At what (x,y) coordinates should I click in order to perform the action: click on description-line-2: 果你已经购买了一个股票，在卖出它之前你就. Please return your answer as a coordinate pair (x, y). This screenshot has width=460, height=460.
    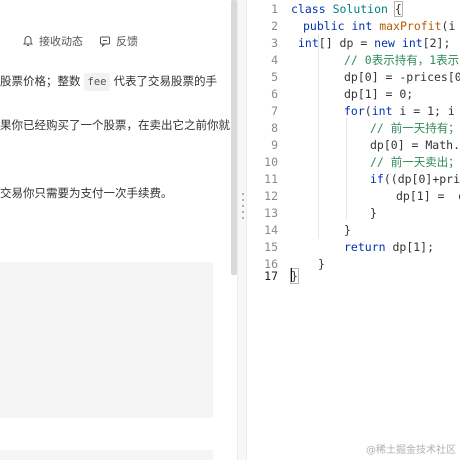
    Looking at the image, I should click on (115, 125).